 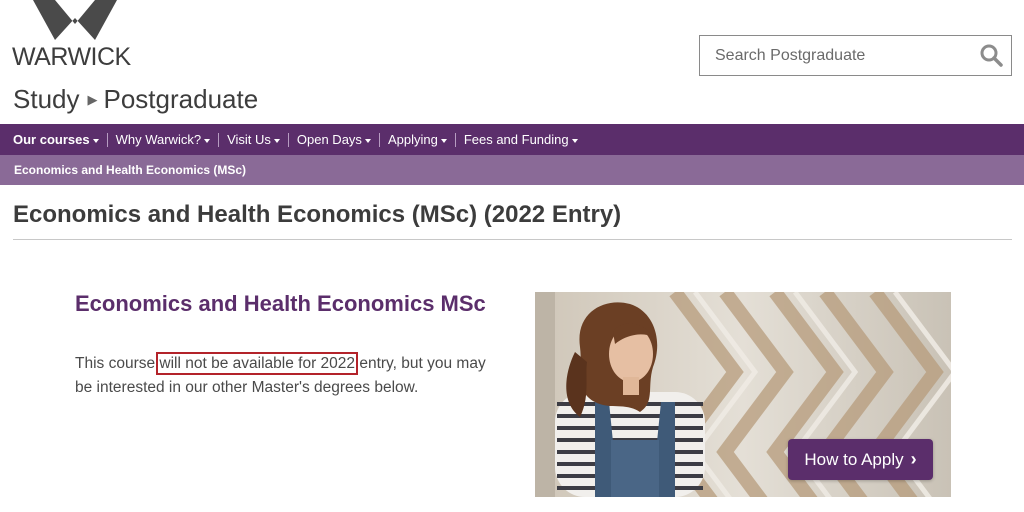 What do you see at coordinates (854, 459) in the screenshot?
I see `apply-button-label: How to Apply` at bounding box center [854, 459].